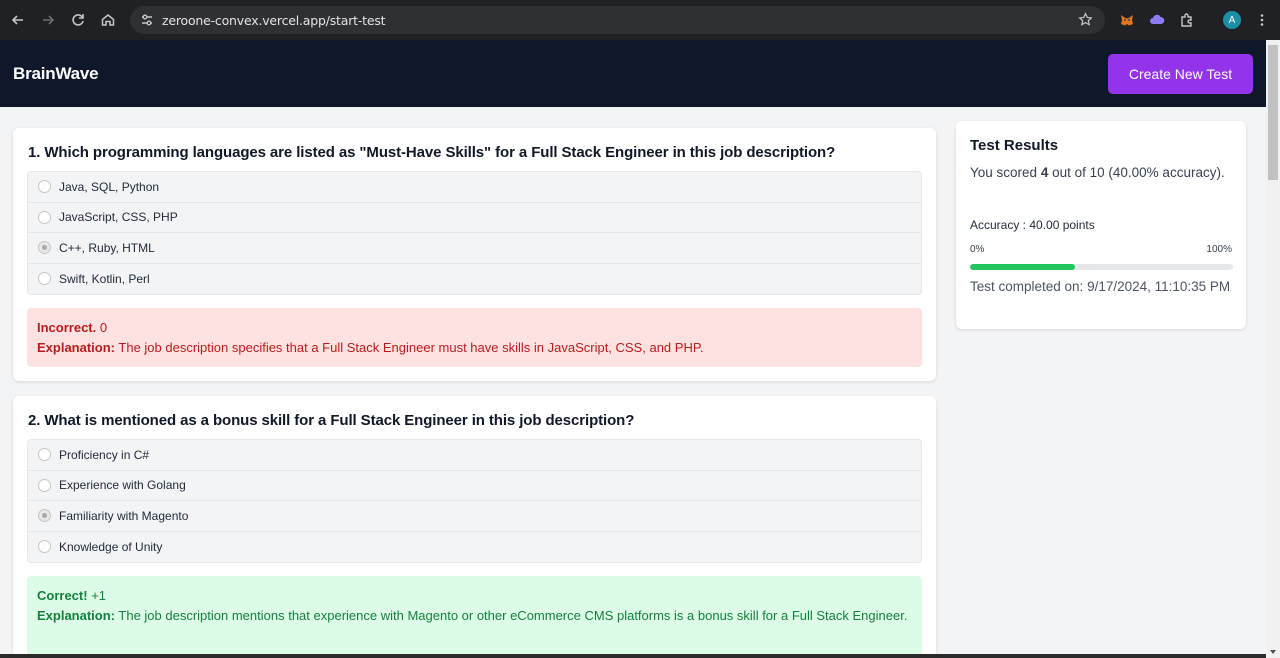 The width and height of the screenshot is (1280, 658). What do you see at coordinates (474, 218) in the screenshot?
I see `answer-option: JavaScript, CSS, PHP` at bounding box center [474, 218].